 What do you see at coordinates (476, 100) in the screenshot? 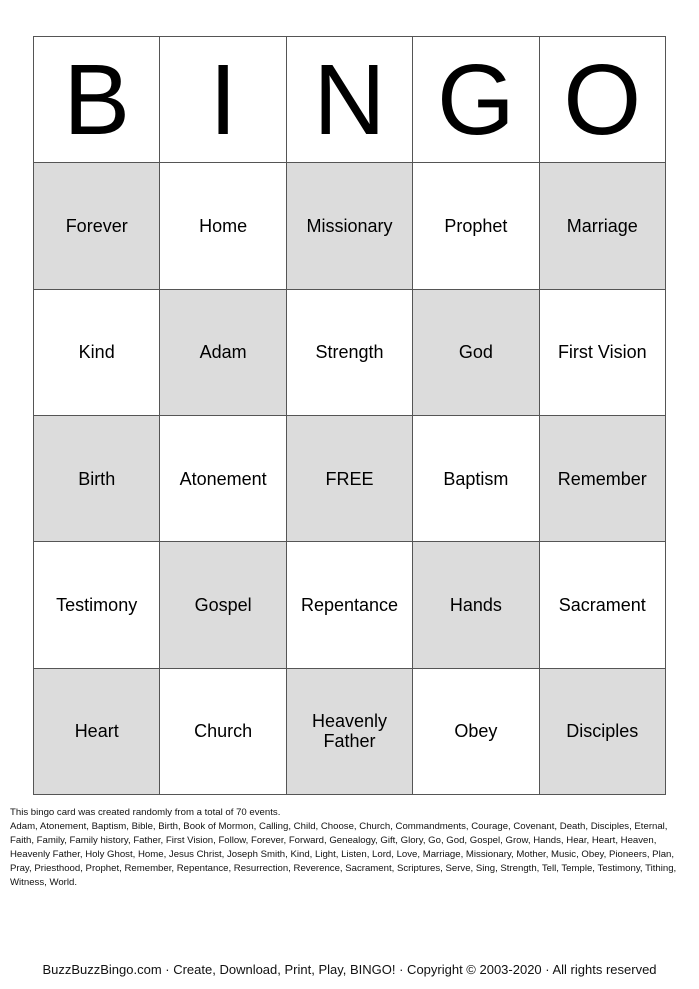
I see `header-letter-g: G` at bounding box center [476, 100].